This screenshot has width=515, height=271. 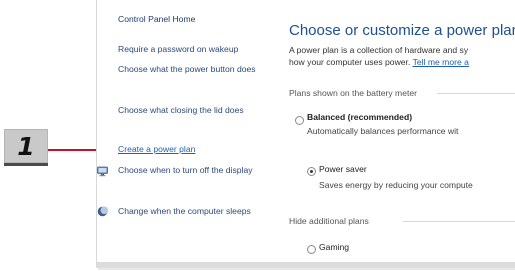 I want to click on callout-number-badge: 1, so click(x=26, y=147).